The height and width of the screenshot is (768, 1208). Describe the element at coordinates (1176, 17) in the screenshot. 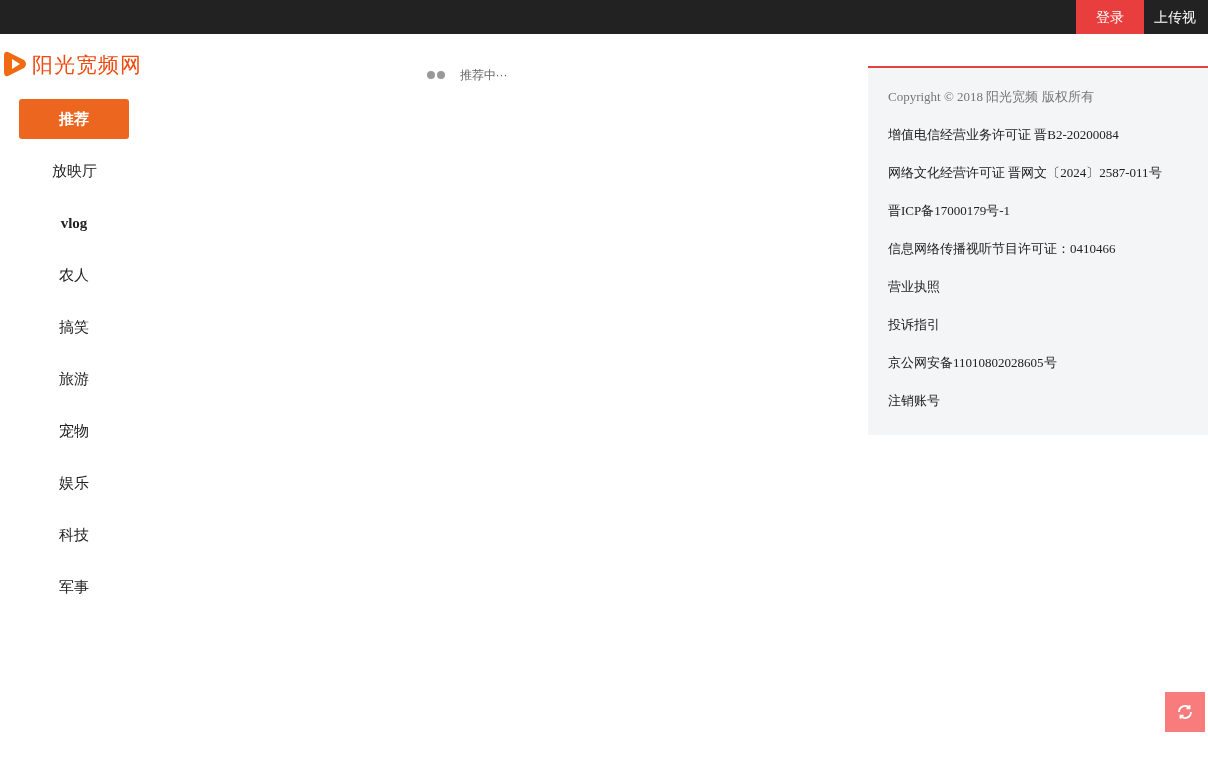

I see `upload-video-button: 上传视` at that location.